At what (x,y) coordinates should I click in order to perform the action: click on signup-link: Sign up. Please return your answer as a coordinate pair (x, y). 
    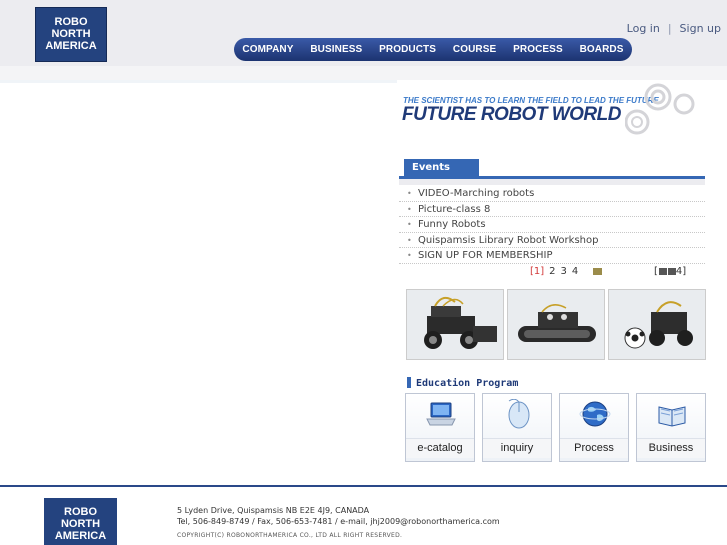
    Looking at the image, I should click on (700, 28).